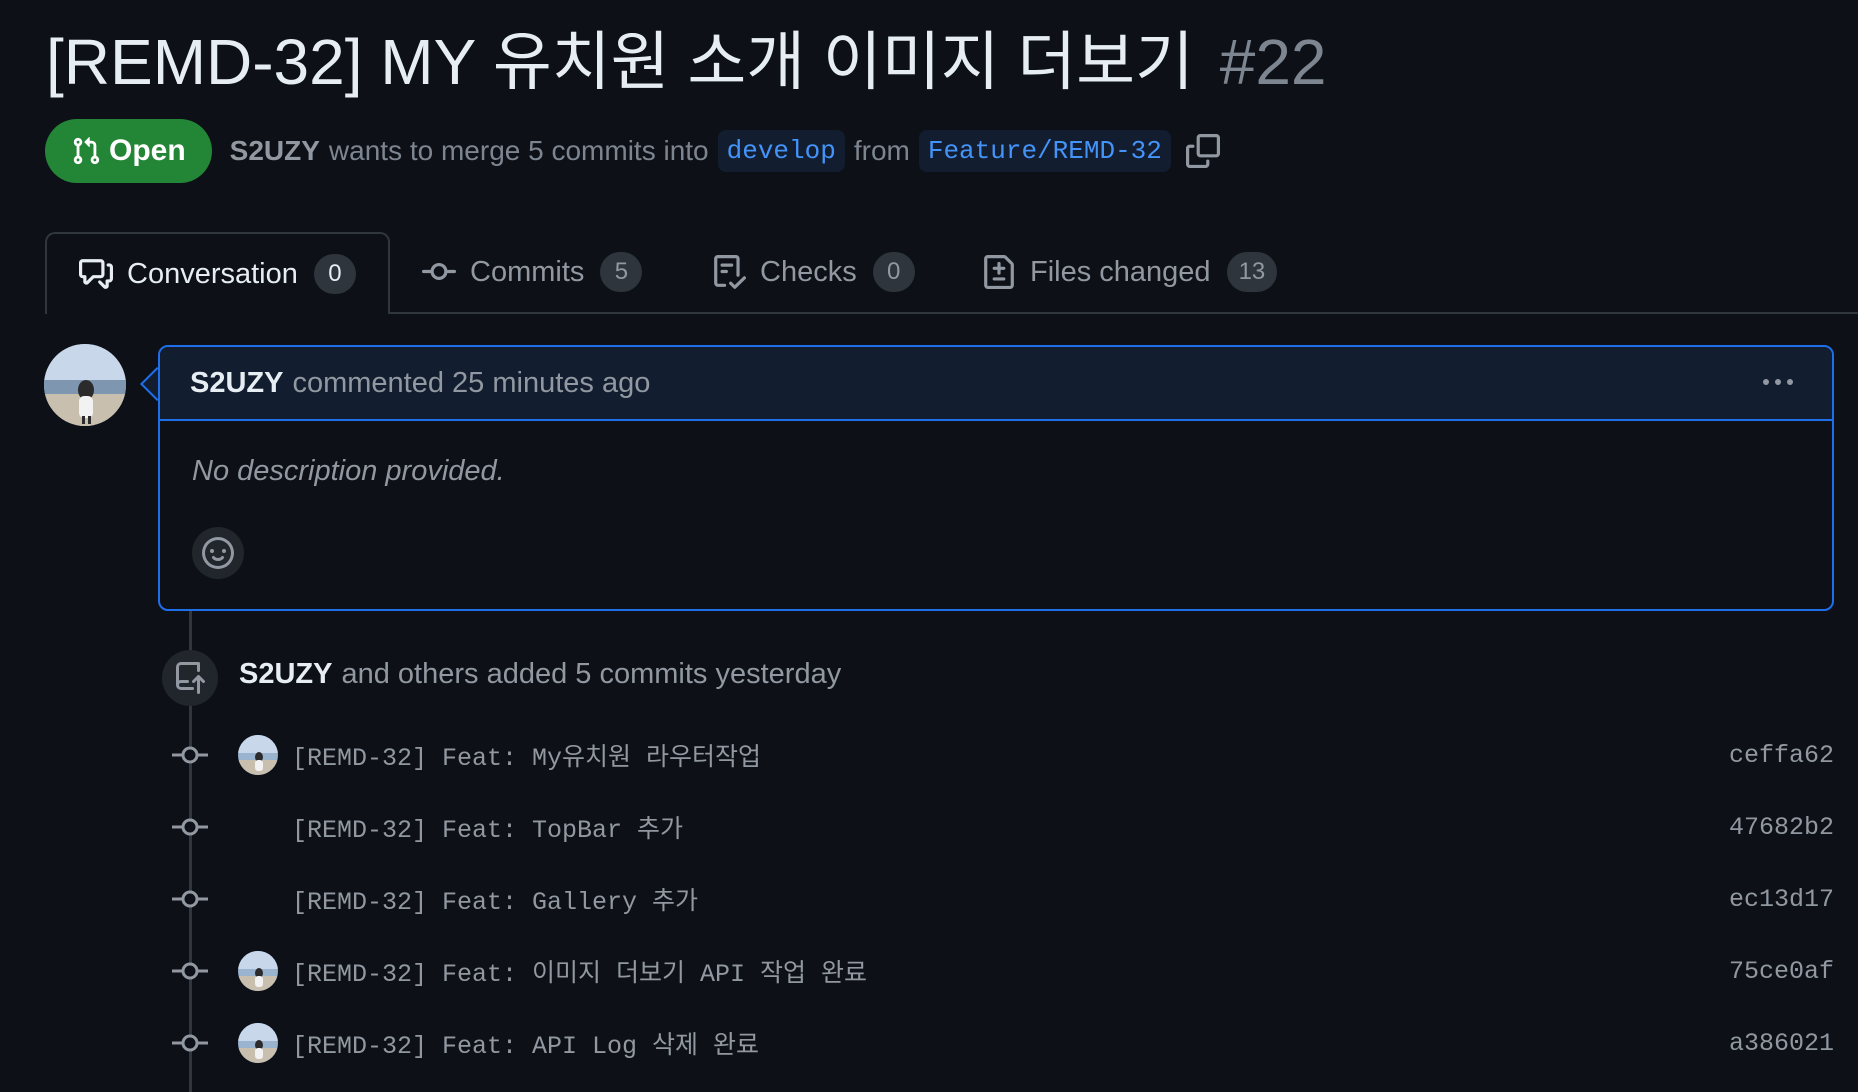 This screenshot has width=1858, height=1092. What do you see at coordinates (1120, 271) in the screenshot?
I see `tab-files-changed-label: Files changed` at bounding box center [1120, 271].